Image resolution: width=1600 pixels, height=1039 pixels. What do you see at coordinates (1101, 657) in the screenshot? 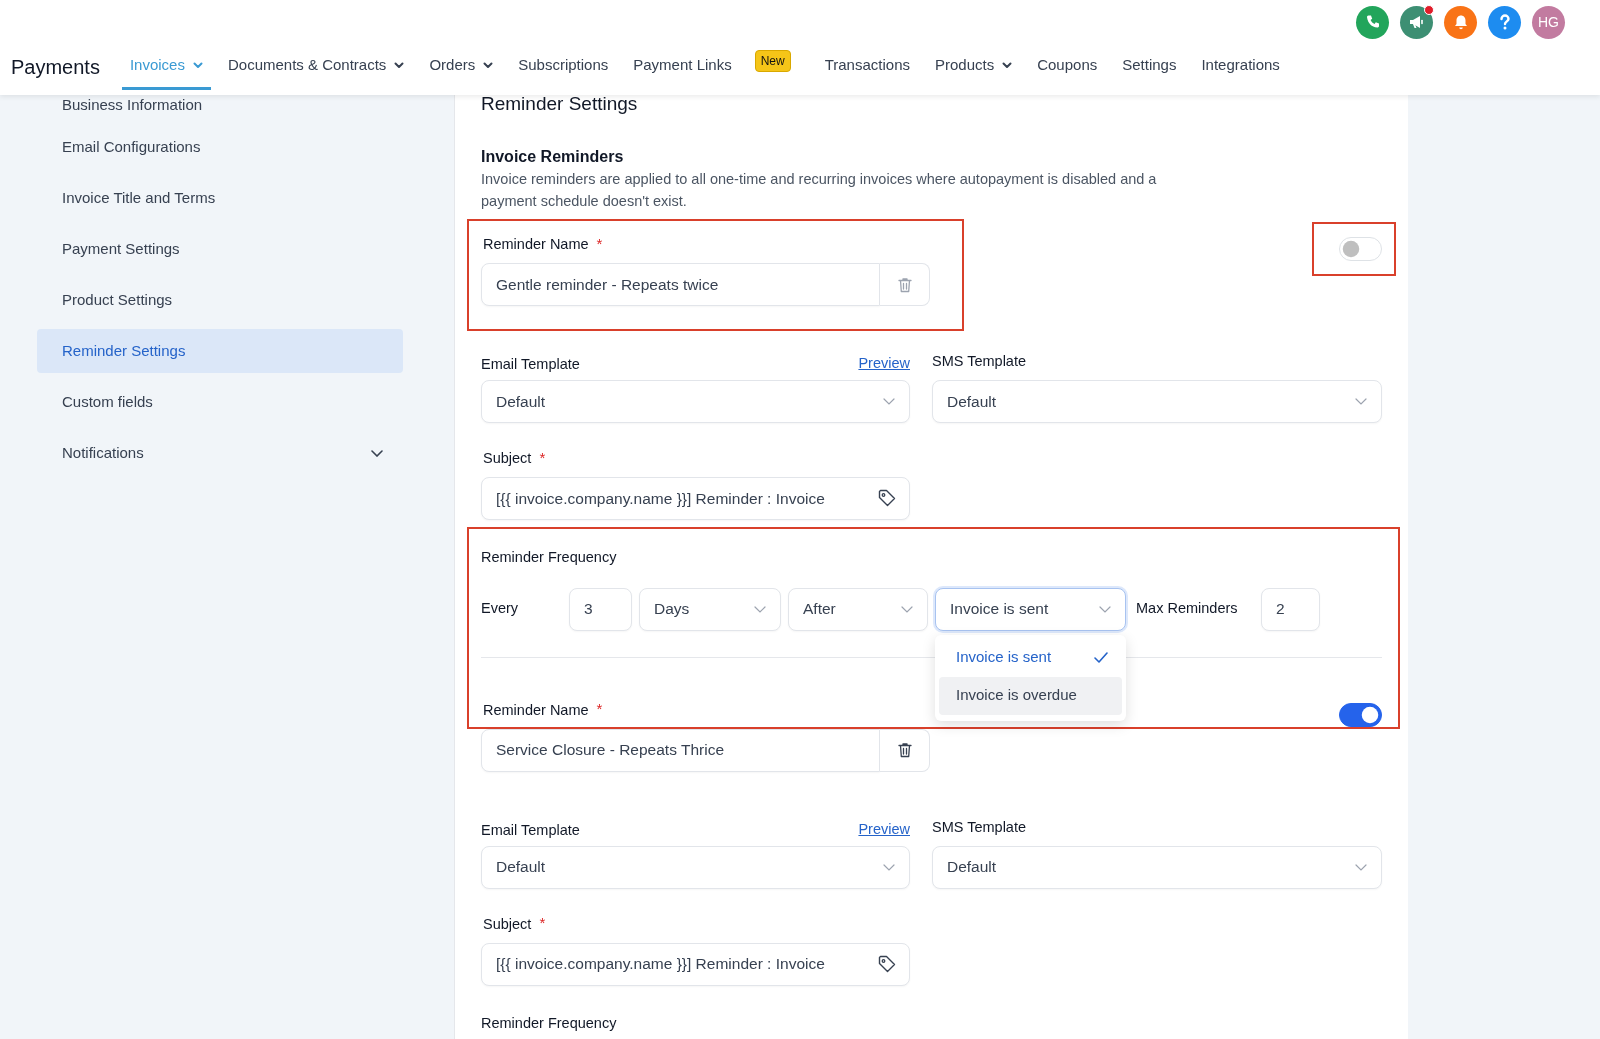
I see `check-icon` at bounding box center [1101, 657].